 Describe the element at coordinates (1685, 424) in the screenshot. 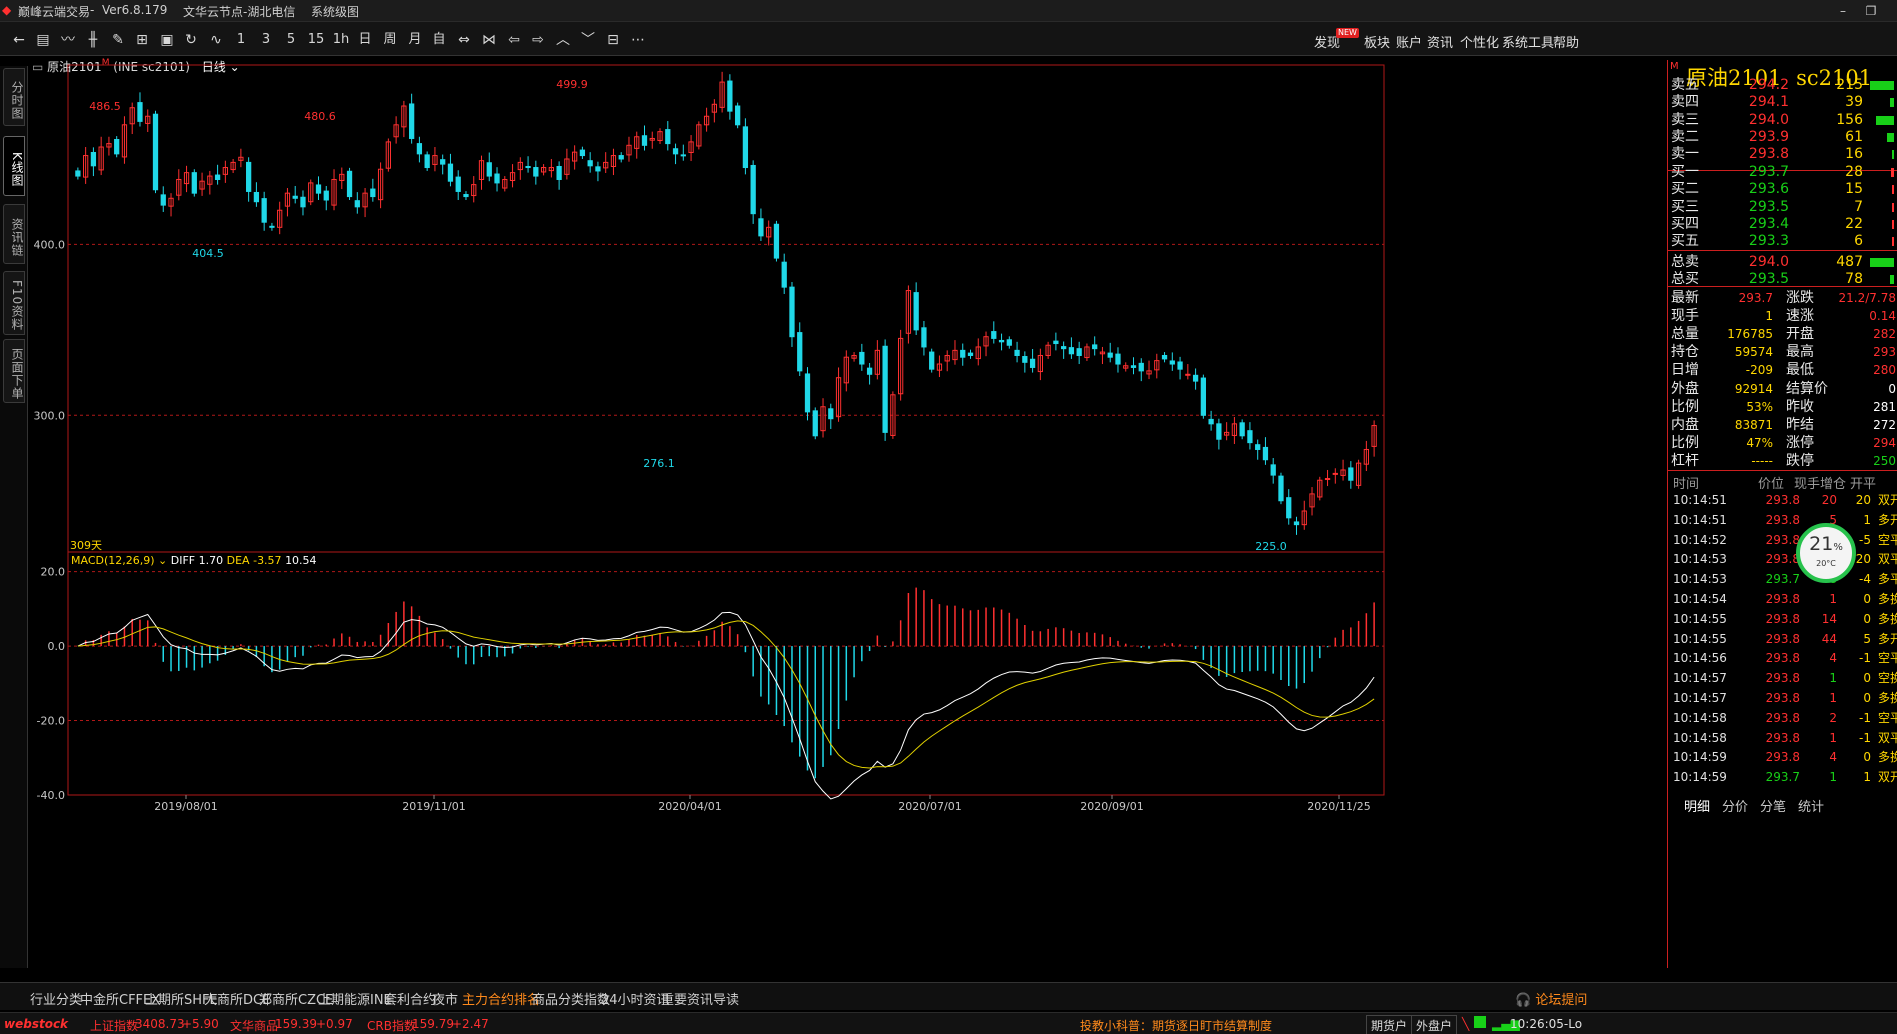

I see `stat-label: 内盘` at that location.